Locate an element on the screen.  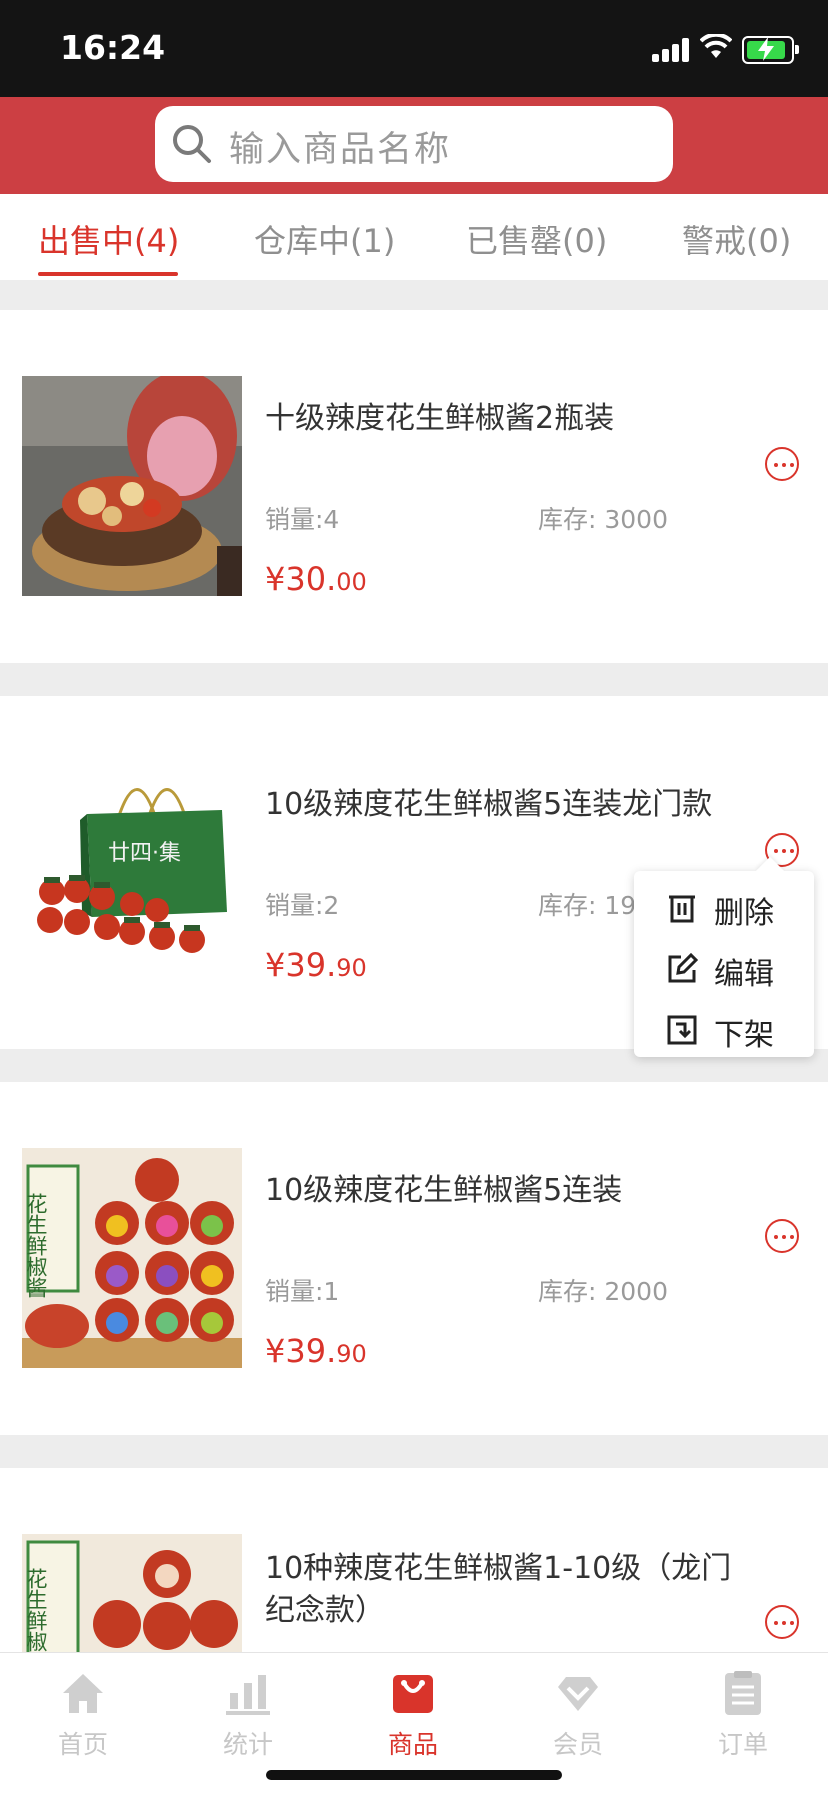
product-title: 10种辣度花生鲜椒酱1-10级（龙门纪念款） is located at coordinates (498, 1589).